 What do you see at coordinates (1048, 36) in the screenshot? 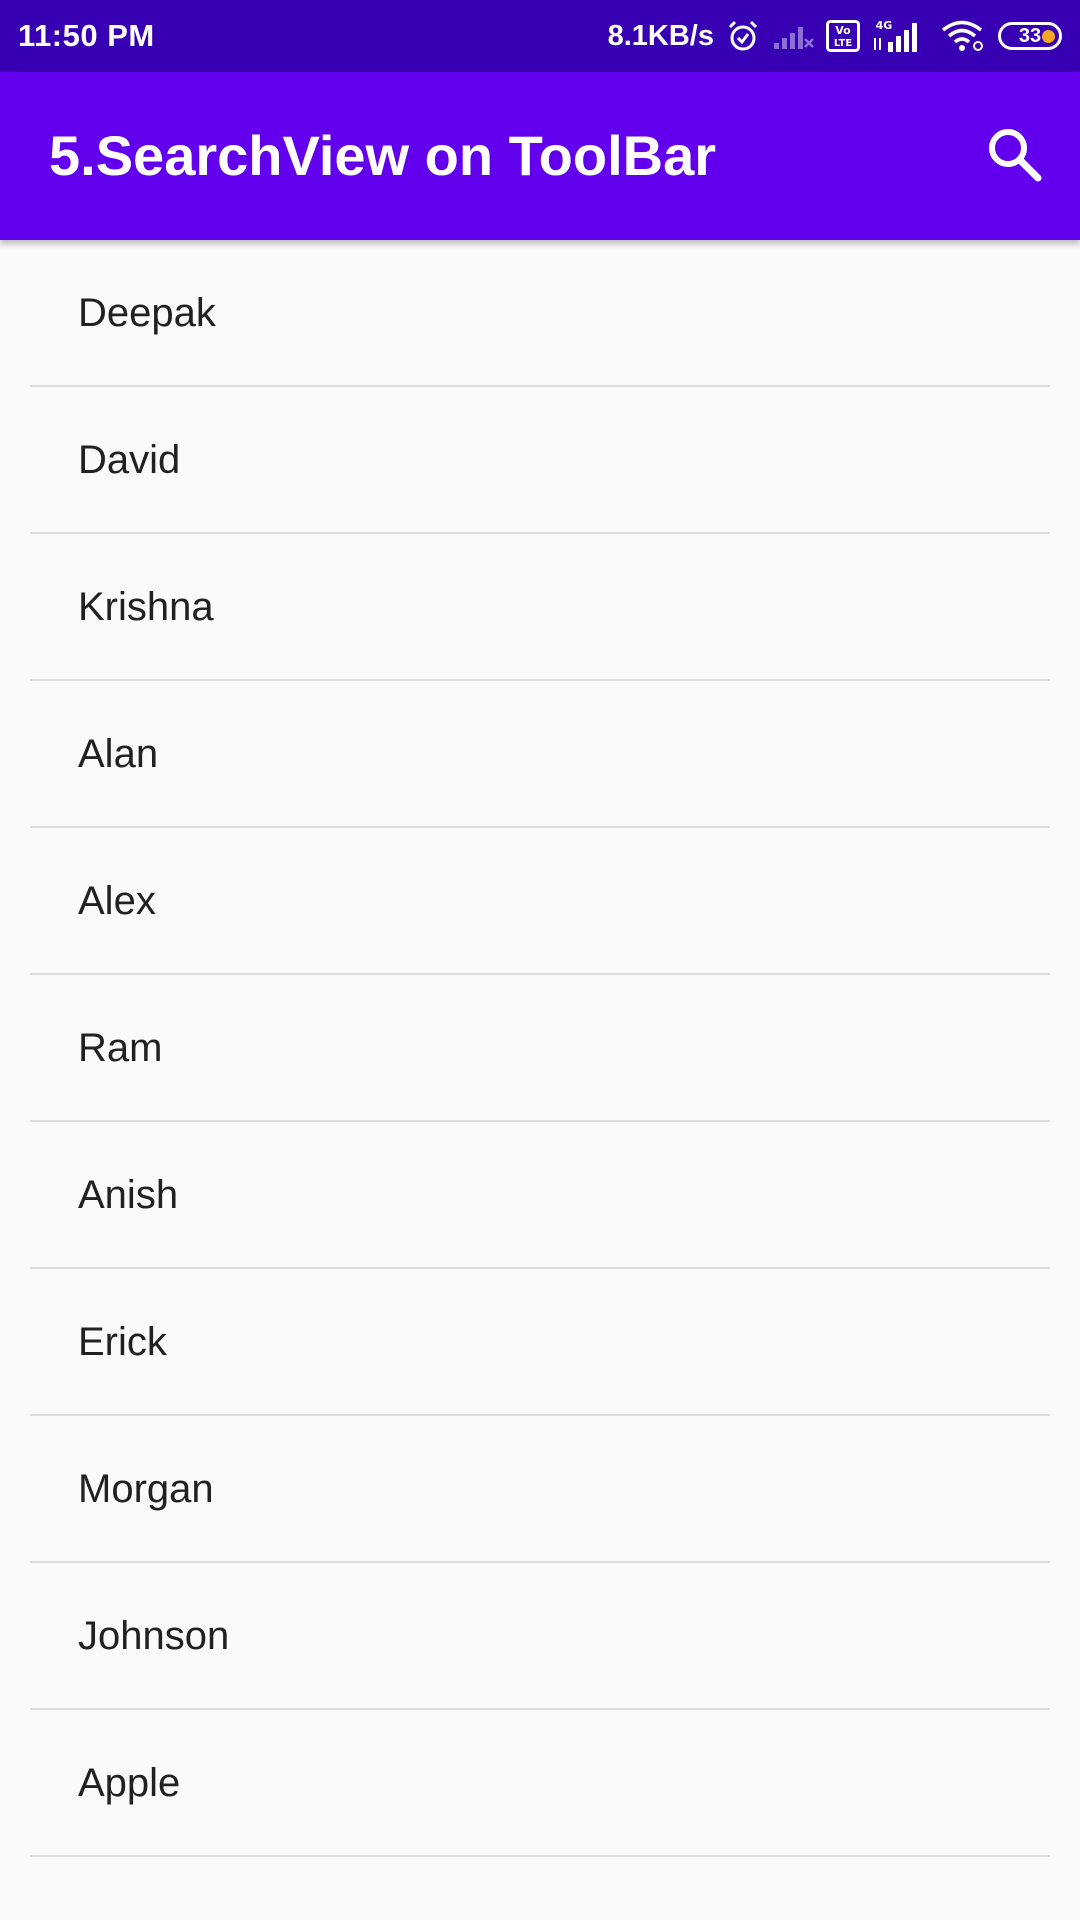
I see `battery-charging-dot` at bounding box center [1048, 36].